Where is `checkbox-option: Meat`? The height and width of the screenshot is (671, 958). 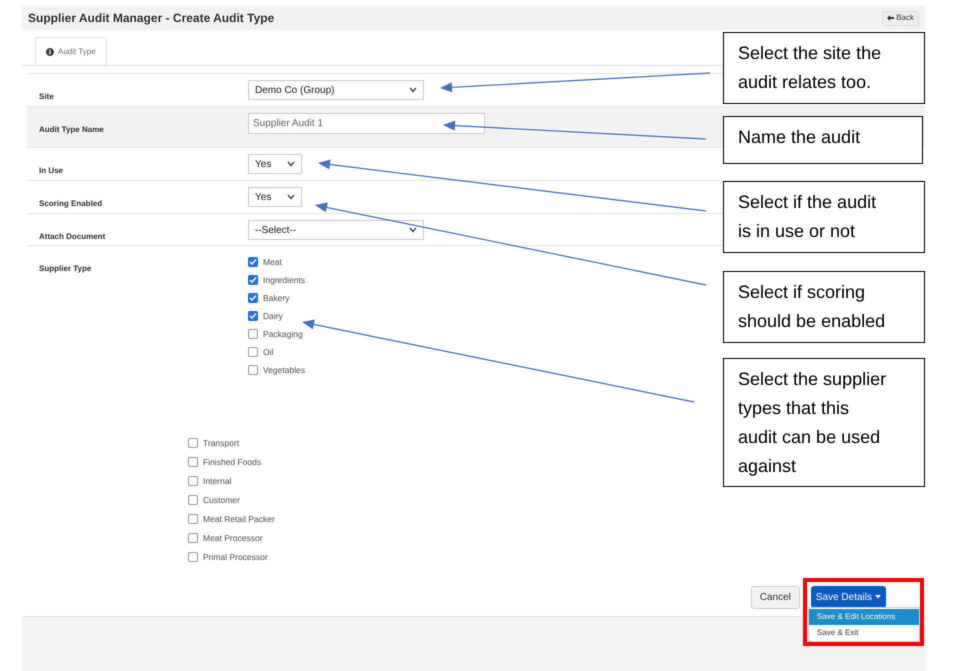
checkbox-option: Meat is located at coordinates (265, 262).